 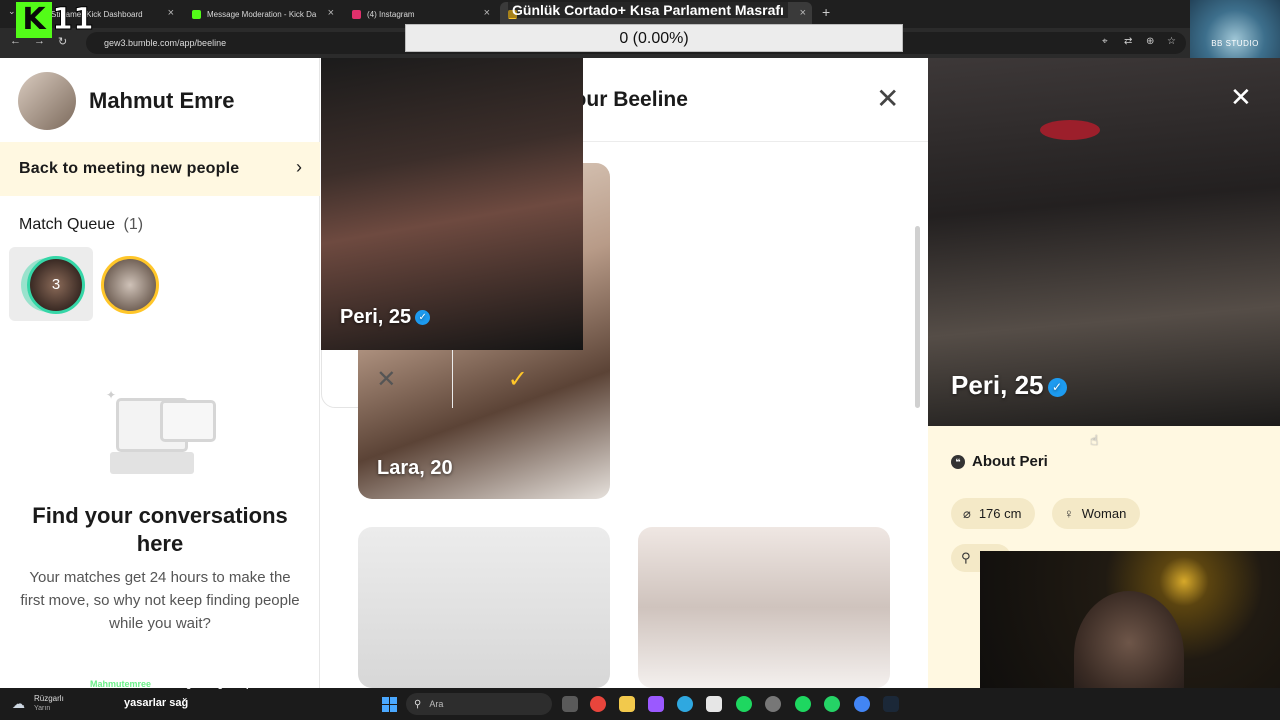 I want to click on back-to-meeting-label: Back to meeting new people, so click(x=129, y=168).